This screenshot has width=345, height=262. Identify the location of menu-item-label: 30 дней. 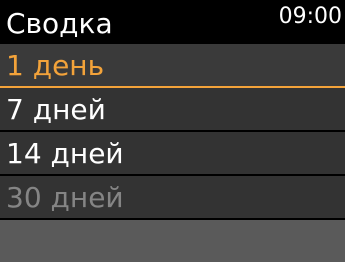
(65, 197).